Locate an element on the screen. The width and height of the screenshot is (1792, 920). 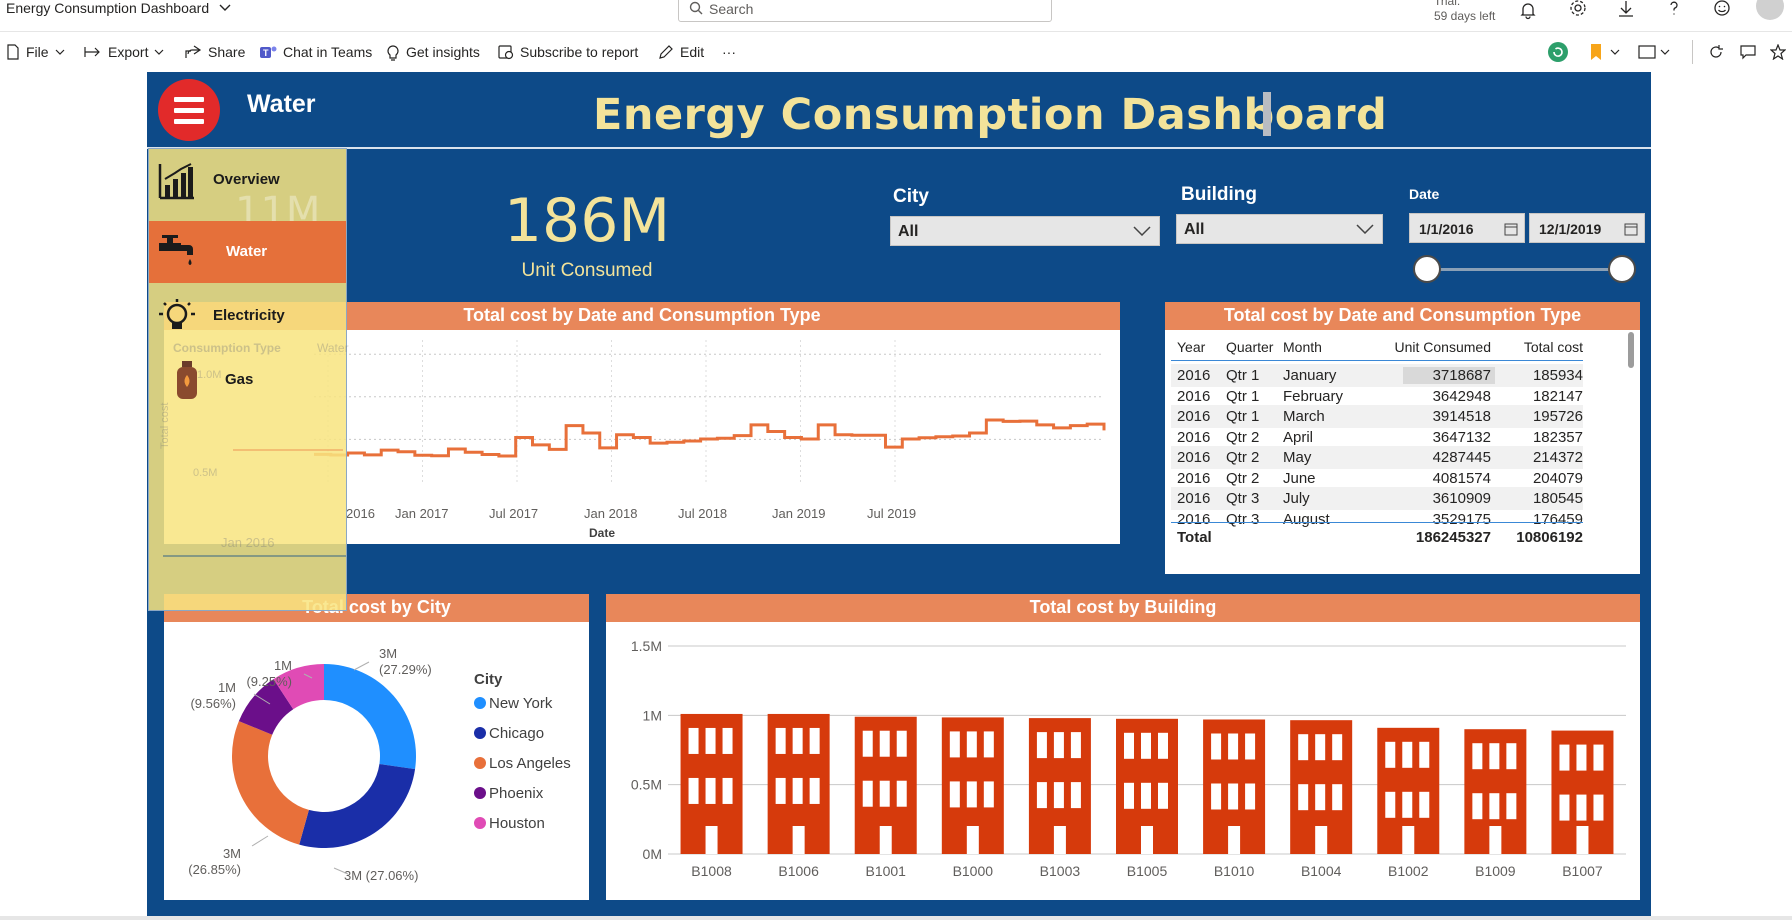
star-icon is located at coordinates (1778, 52).